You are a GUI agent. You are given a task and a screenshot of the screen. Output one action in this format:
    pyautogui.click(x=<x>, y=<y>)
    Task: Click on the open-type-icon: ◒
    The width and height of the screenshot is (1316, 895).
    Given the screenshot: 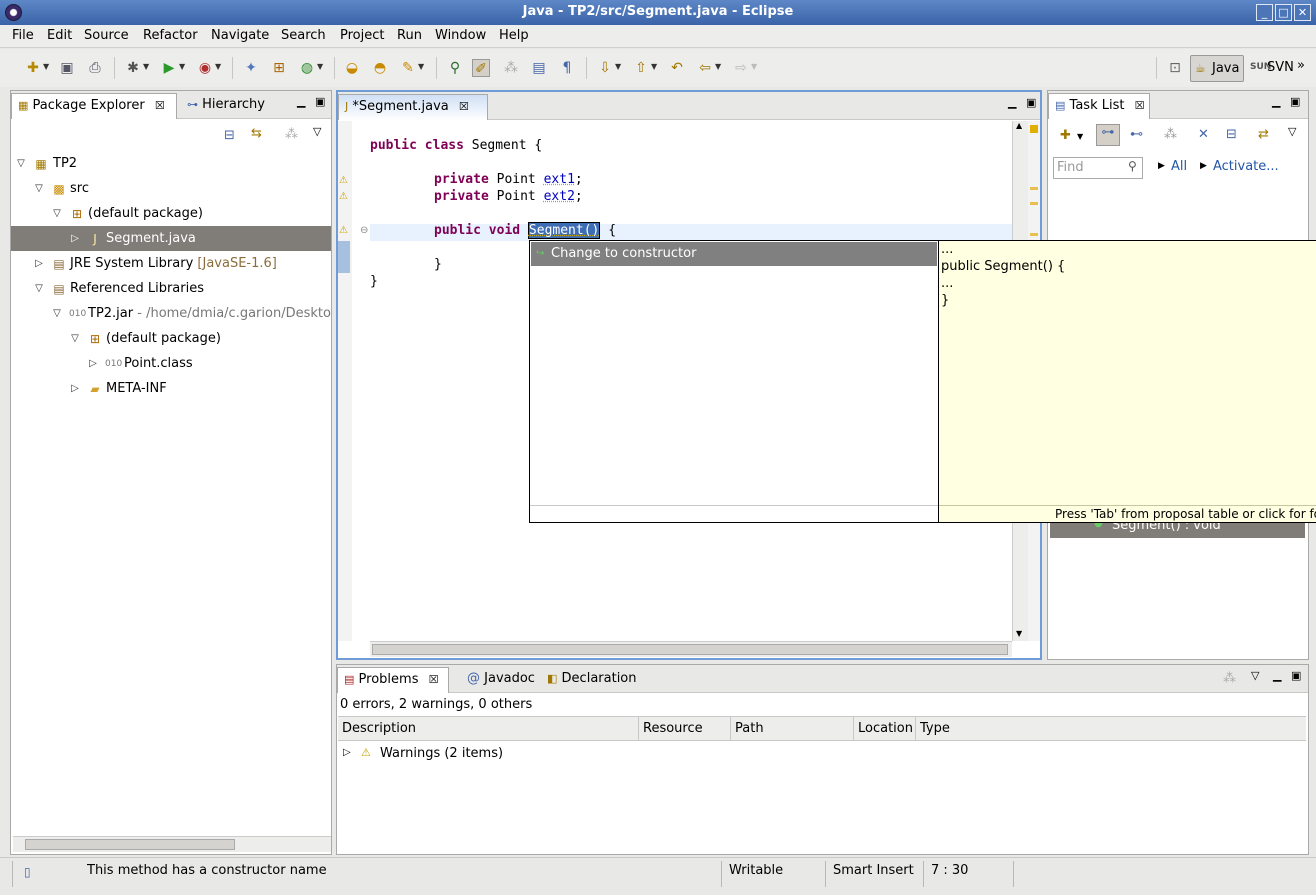 What is the action you would take?
    pyautogui.click(x=352, y=68)
    